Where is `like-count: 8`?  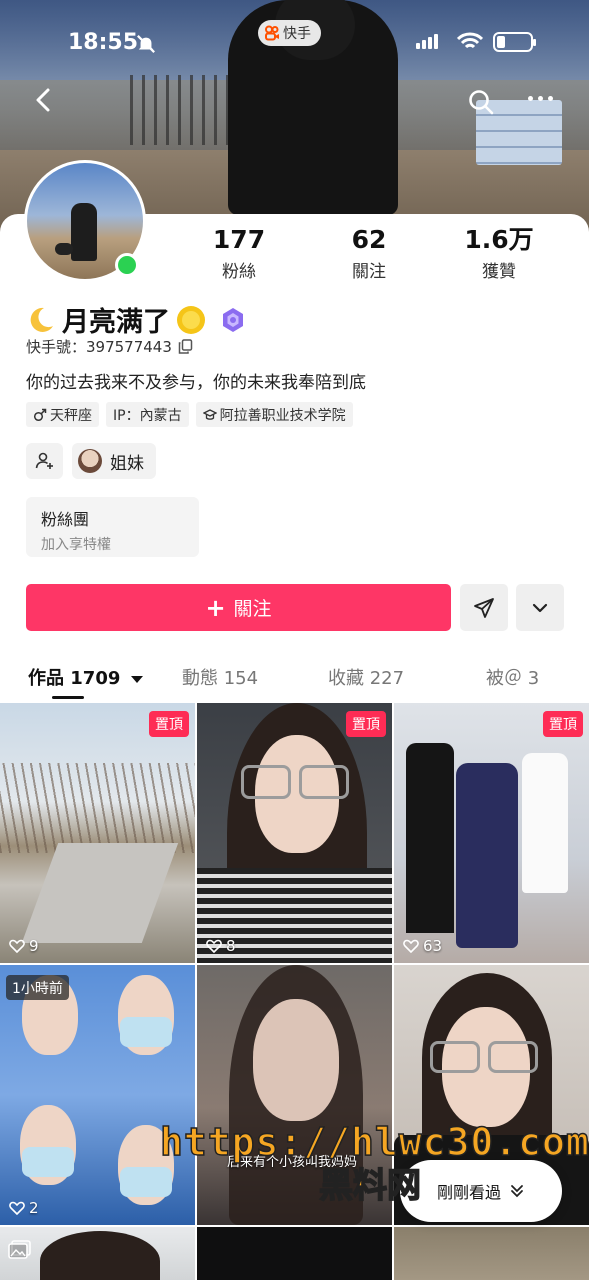 like-count: 8 is located at coordinates (221, 946).